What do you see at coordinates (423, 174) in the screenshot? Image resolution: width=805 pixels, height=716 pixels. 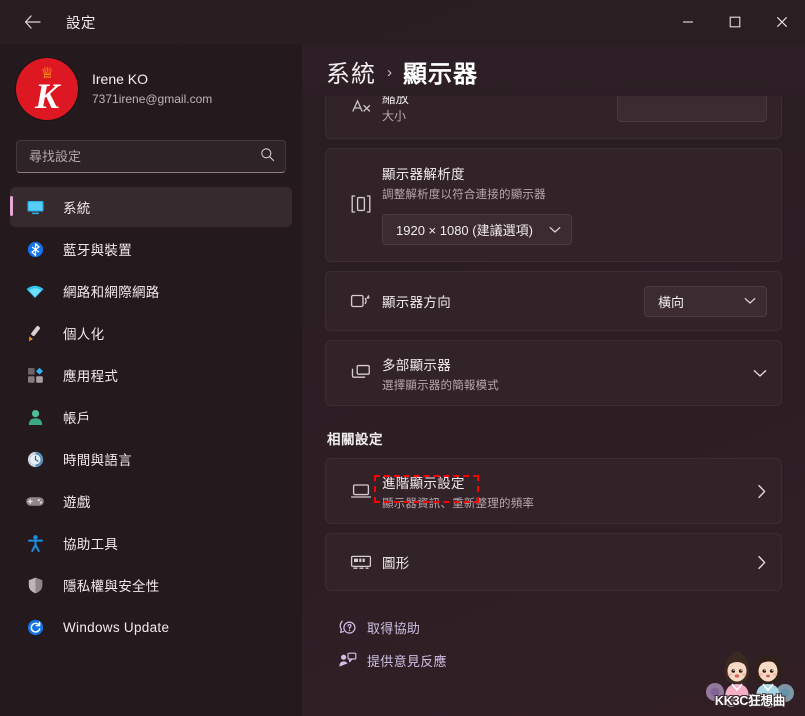 I see `resolution-title: 顯示器解析度` at bounding box center [423, 174].